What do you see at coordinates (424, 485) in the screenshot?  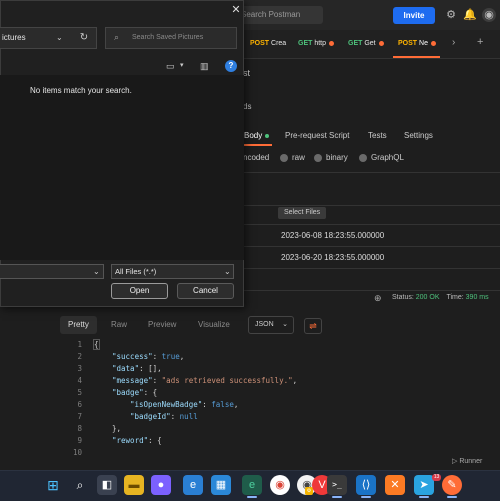 I see `telegram-icon: ➤` at bounding box center [424, 485].